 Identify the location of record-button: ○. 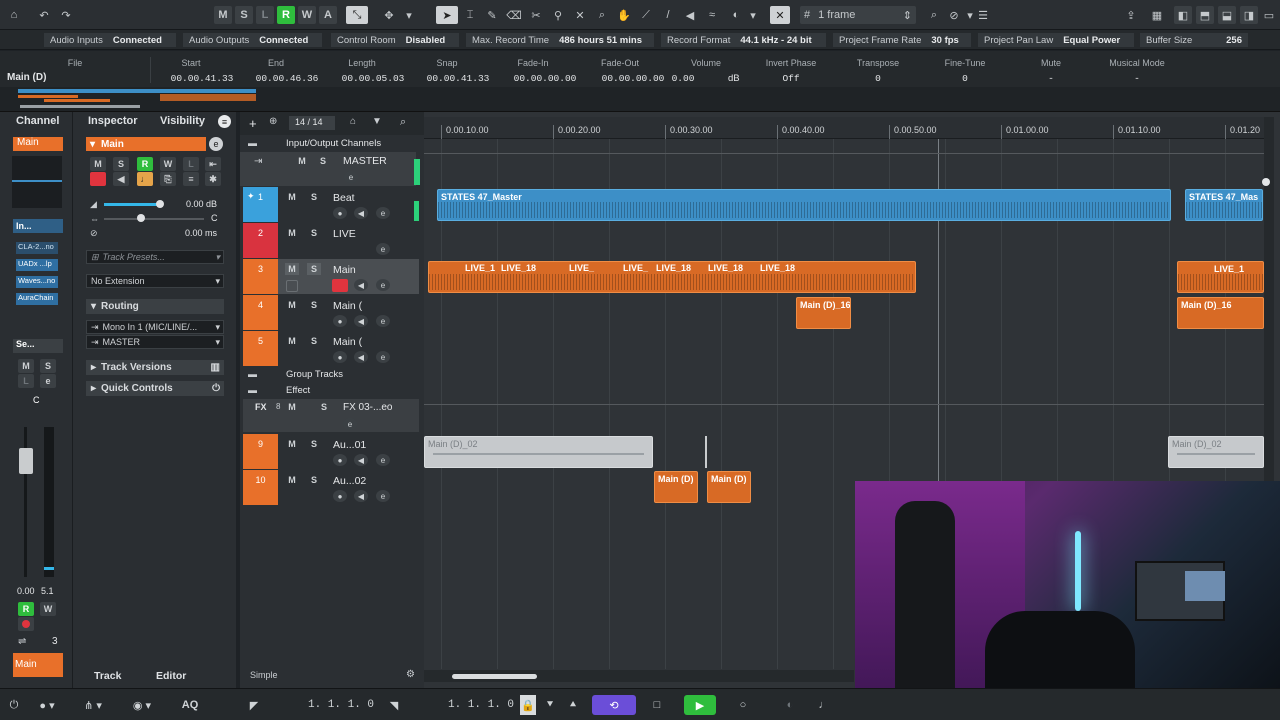
(743, 705).